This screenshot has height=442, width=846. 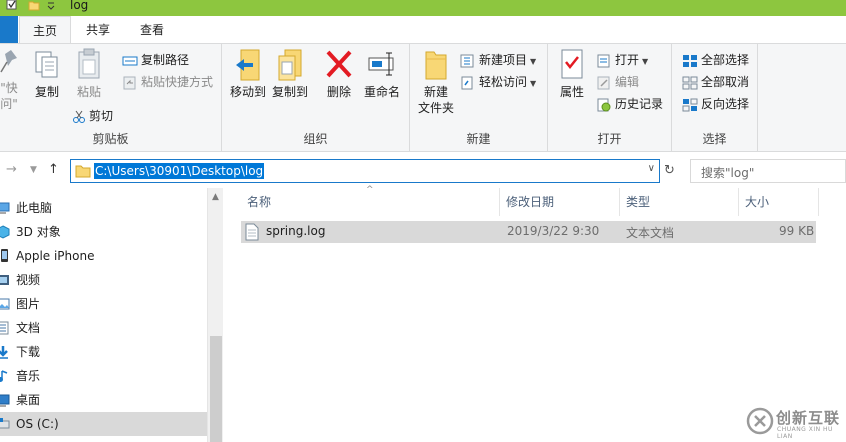 I want to click on rename-label: 重命名, so click(x=381, y=92).